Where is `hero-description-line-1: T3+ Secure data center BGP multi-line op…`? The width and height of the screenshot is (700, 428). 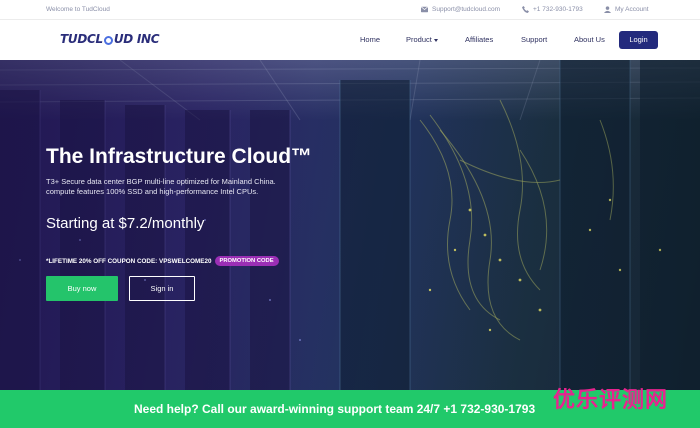
hero-description-line-1: T3+ Secure data center BGP multi-line op… is located at coordinates (161, 181).